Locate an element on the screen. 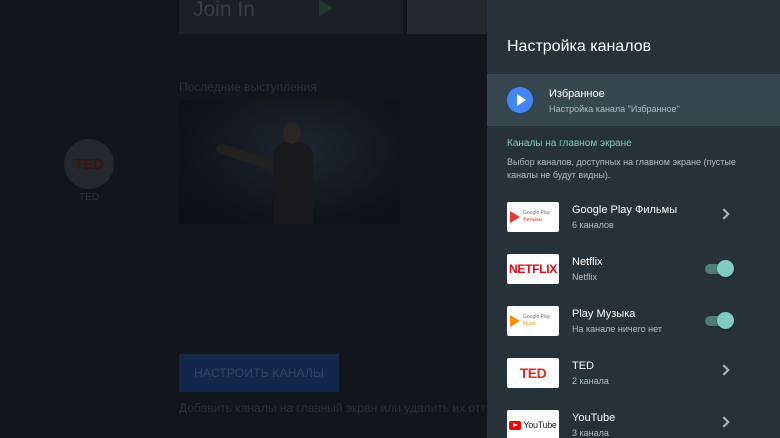  ted-channel-logo-text: TED is located at coordinates (89, 164).